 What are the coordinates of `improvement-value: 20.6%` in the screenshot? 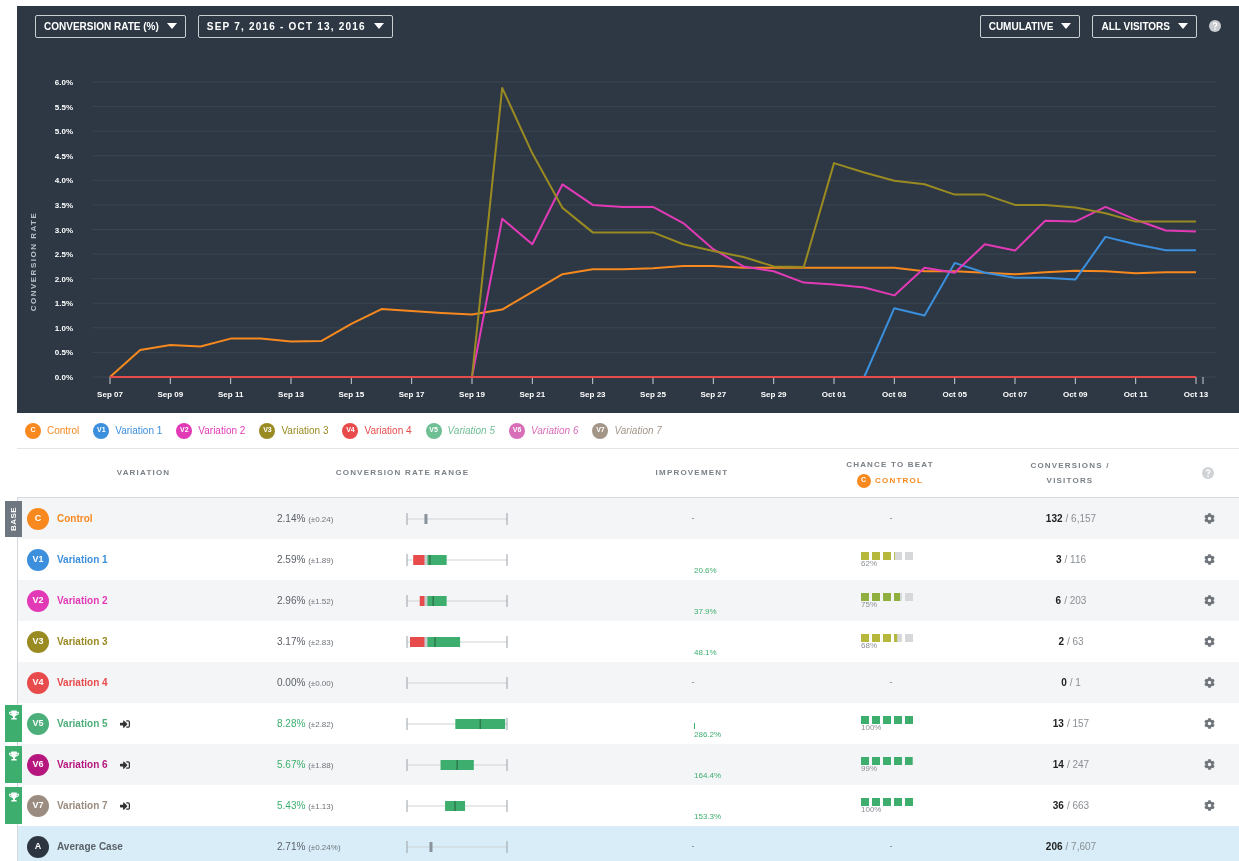 It's located at (706, 571).